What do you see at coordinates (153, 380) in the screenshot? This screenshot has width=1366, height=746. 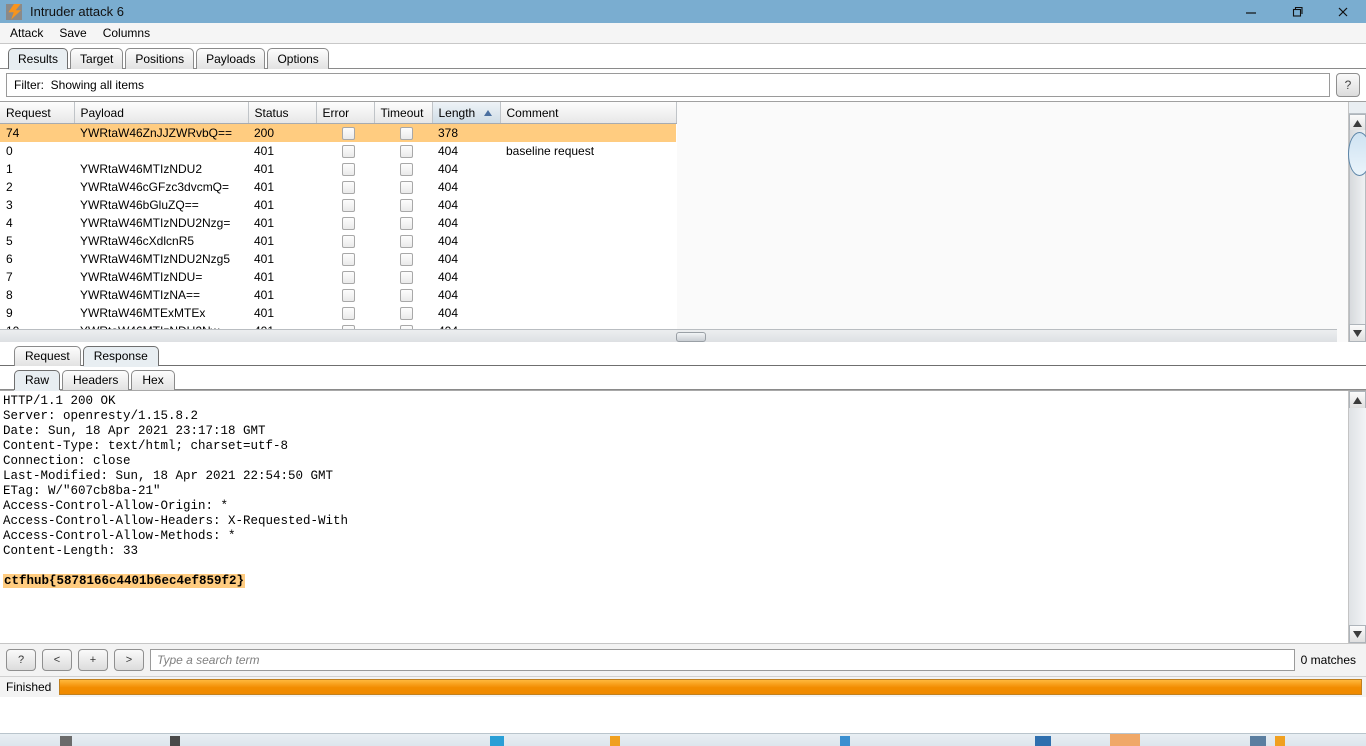 I see `tab-hex: Hex` at bounding box center [153, 380].